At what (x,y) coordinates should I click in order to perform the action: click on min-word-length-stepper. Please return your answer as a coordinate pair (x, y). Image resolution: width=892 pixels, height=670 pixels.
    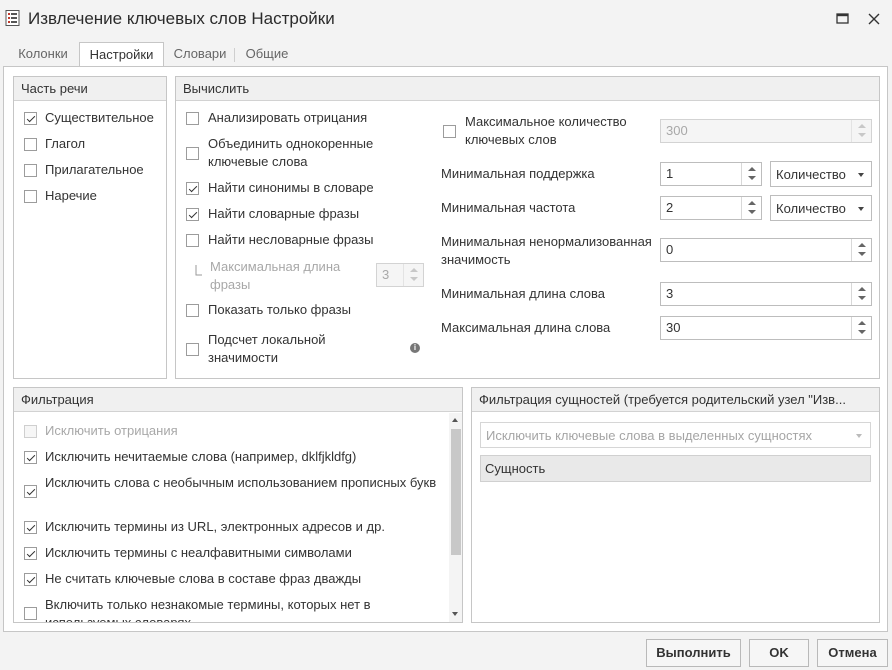
    Looking at the image, I should click on (861, 294).